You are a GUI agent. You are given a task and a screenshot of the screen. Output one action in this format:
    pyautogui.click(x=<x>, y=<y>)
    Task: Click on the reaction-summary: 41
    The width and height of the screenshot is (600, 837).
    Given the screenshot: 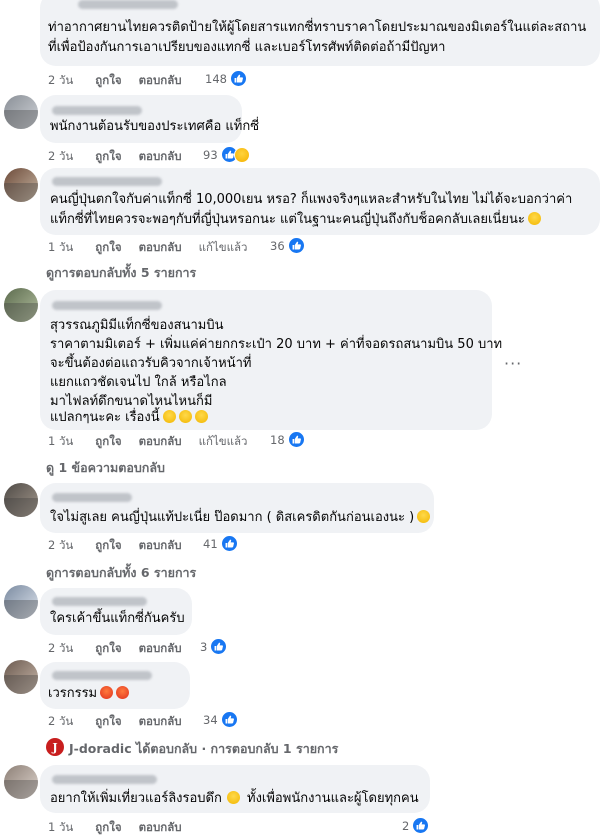 What is the action you would take?
    pyautogui.click(x=220, y=543)
    